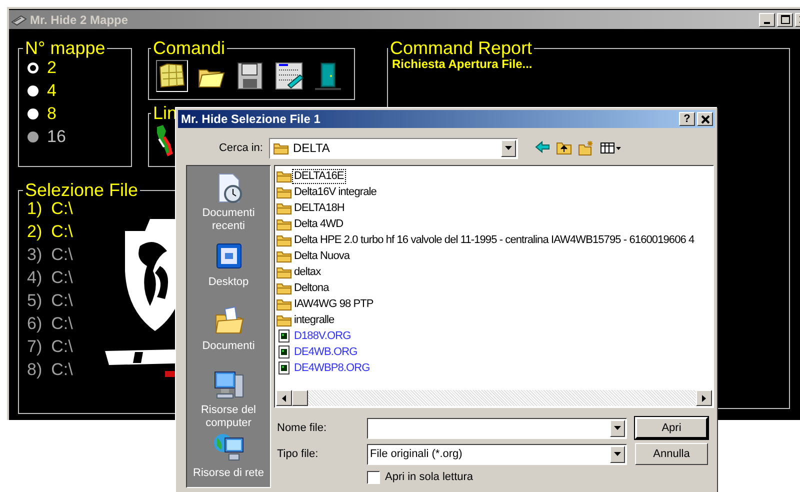 This screenshot has height=492, width=800. What do you see at coordinates (671, 454) in the screenshot?
I see `dialog-button: Annulla` at bounding box center [671, 454].